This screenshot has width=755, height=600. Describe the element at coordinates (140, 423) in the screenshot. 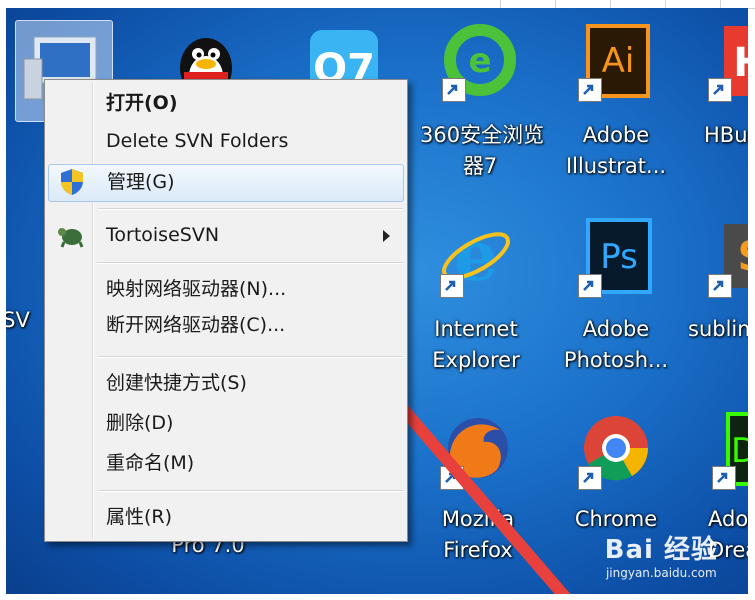

I see `menu-item-label: 删除(D)` at that location.